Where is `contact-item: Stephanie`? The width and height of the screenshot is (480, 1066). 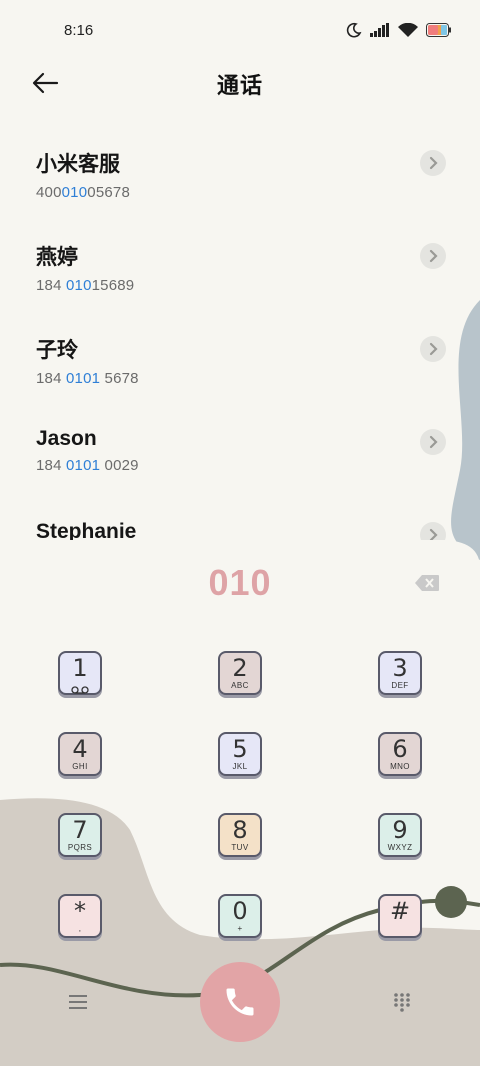
contact-item: Stephanie is located at coordinates (241, 530).